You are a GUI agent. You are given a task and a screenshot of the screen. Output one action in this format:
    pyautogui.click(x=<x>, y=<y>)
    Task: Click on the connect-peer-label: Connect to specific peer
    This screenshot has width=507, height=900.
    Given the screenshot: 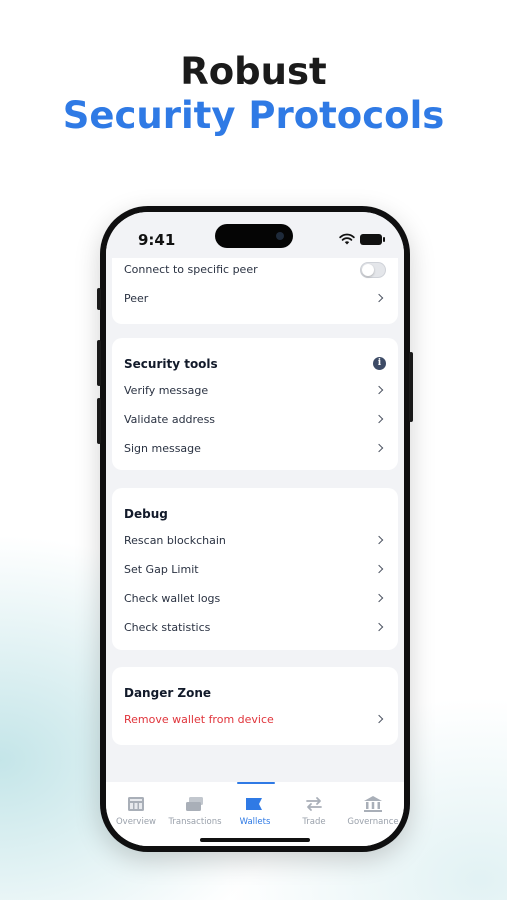 What is the action you would take?
    pyautogui.click(x=191, y=269)
    